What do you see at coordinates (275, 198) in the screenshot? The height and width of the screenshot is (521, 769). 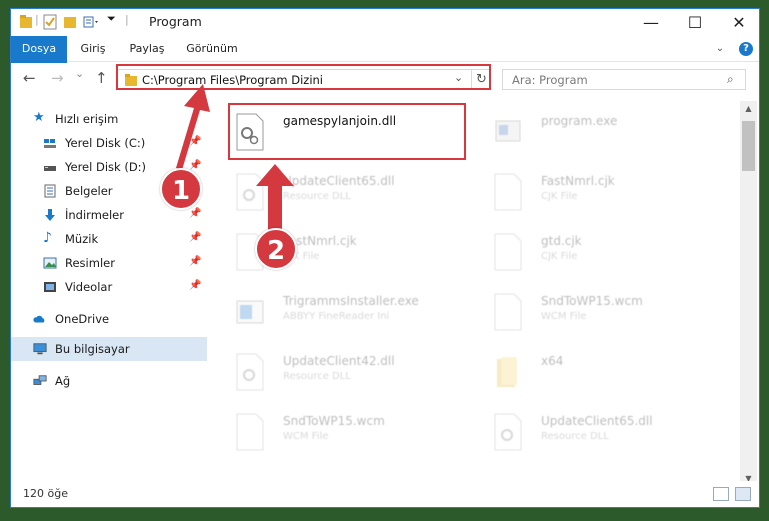 I see `arrow-2-icon` at bounding box center [275, 198].